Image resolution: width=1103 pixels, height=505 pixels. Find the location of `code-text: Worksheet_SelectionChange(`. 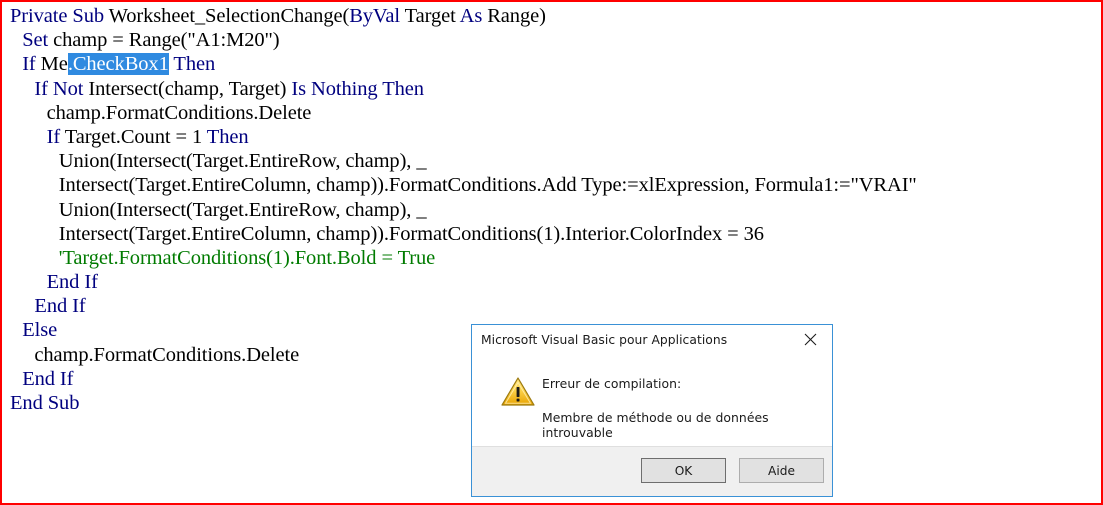

code-text: Worksheet_SelectionChange( is located at coordinates (229, 16).